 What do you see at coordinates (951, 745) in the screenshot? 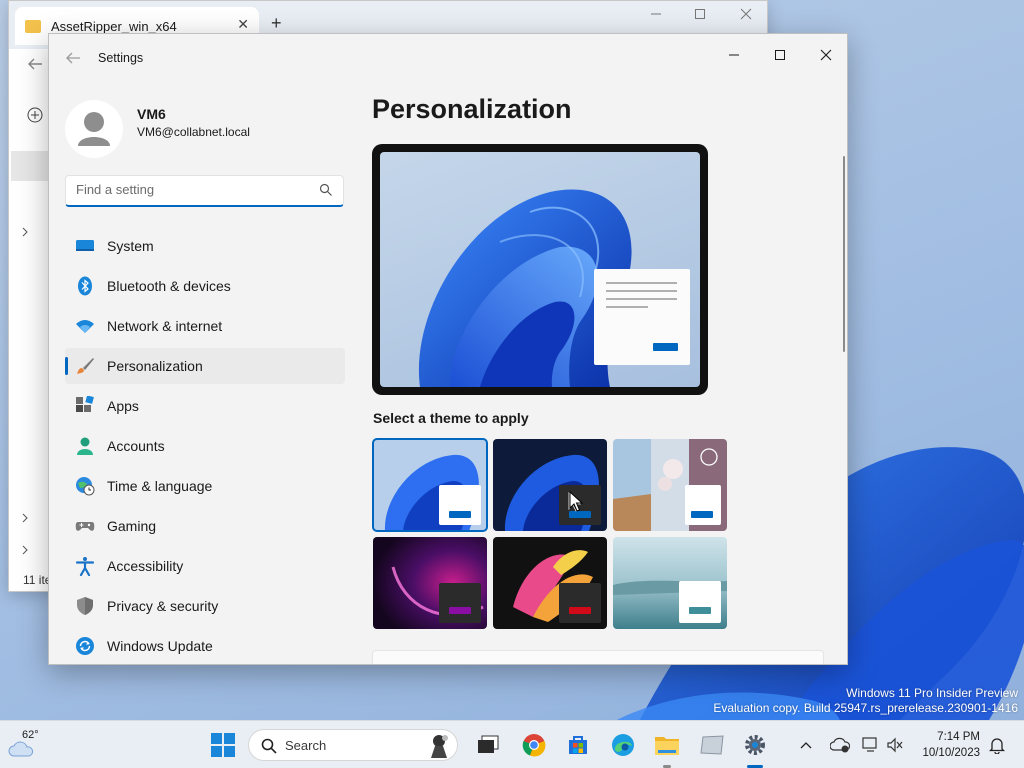
I see `clock: 7:14 PM 10/10/2023` at bounding box center [951, 745].